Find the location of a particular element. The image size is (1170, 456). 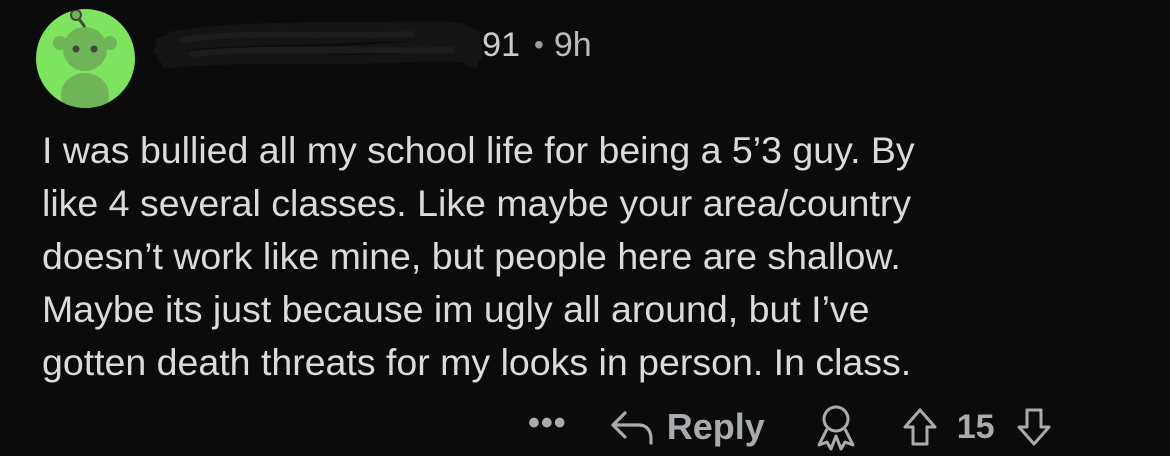

vote-controls: 15 is located at coordinates (977, 427).